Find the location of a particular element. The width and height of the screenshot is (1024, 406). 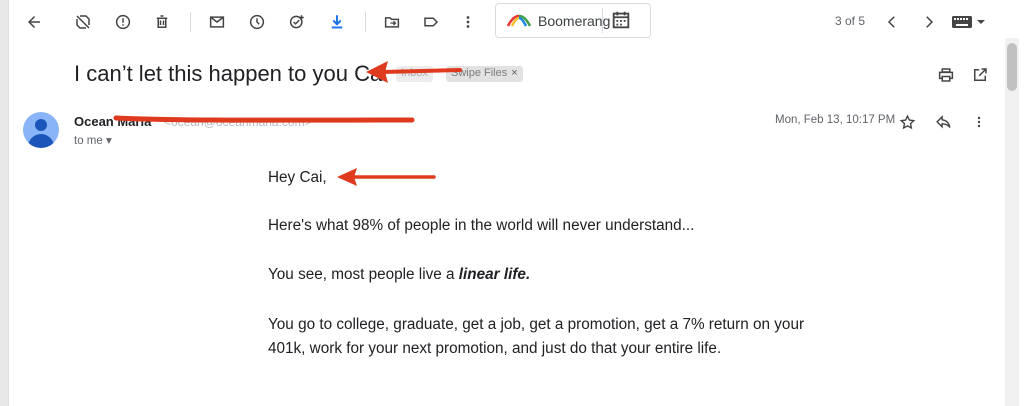

email-subject: I can’t let this happen to you Cai is located at coordinates (231, 73).